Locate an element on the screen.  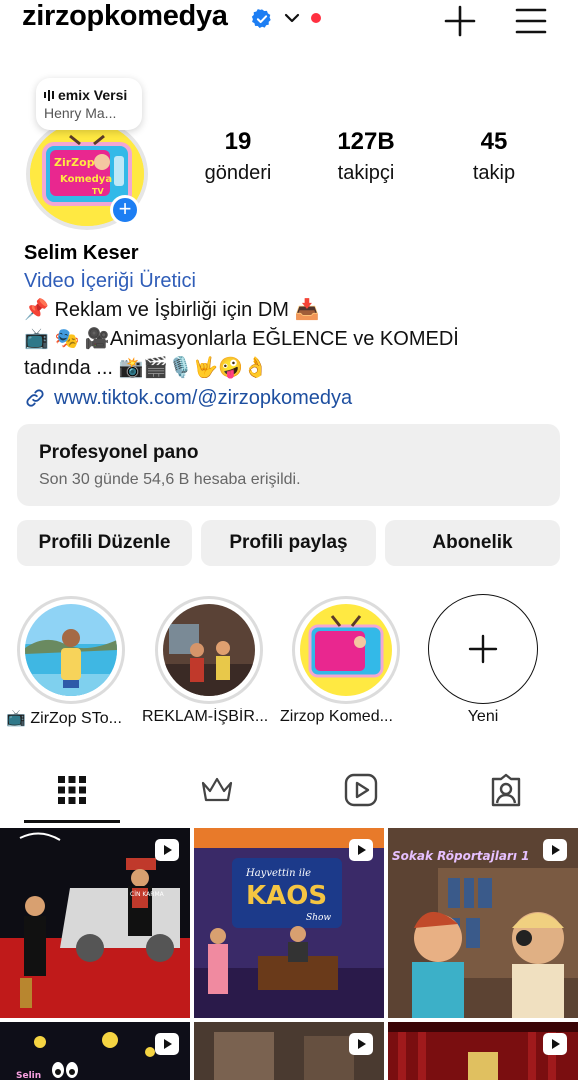
new-highlight-label: Yeni is located at coordinates (483, 716).